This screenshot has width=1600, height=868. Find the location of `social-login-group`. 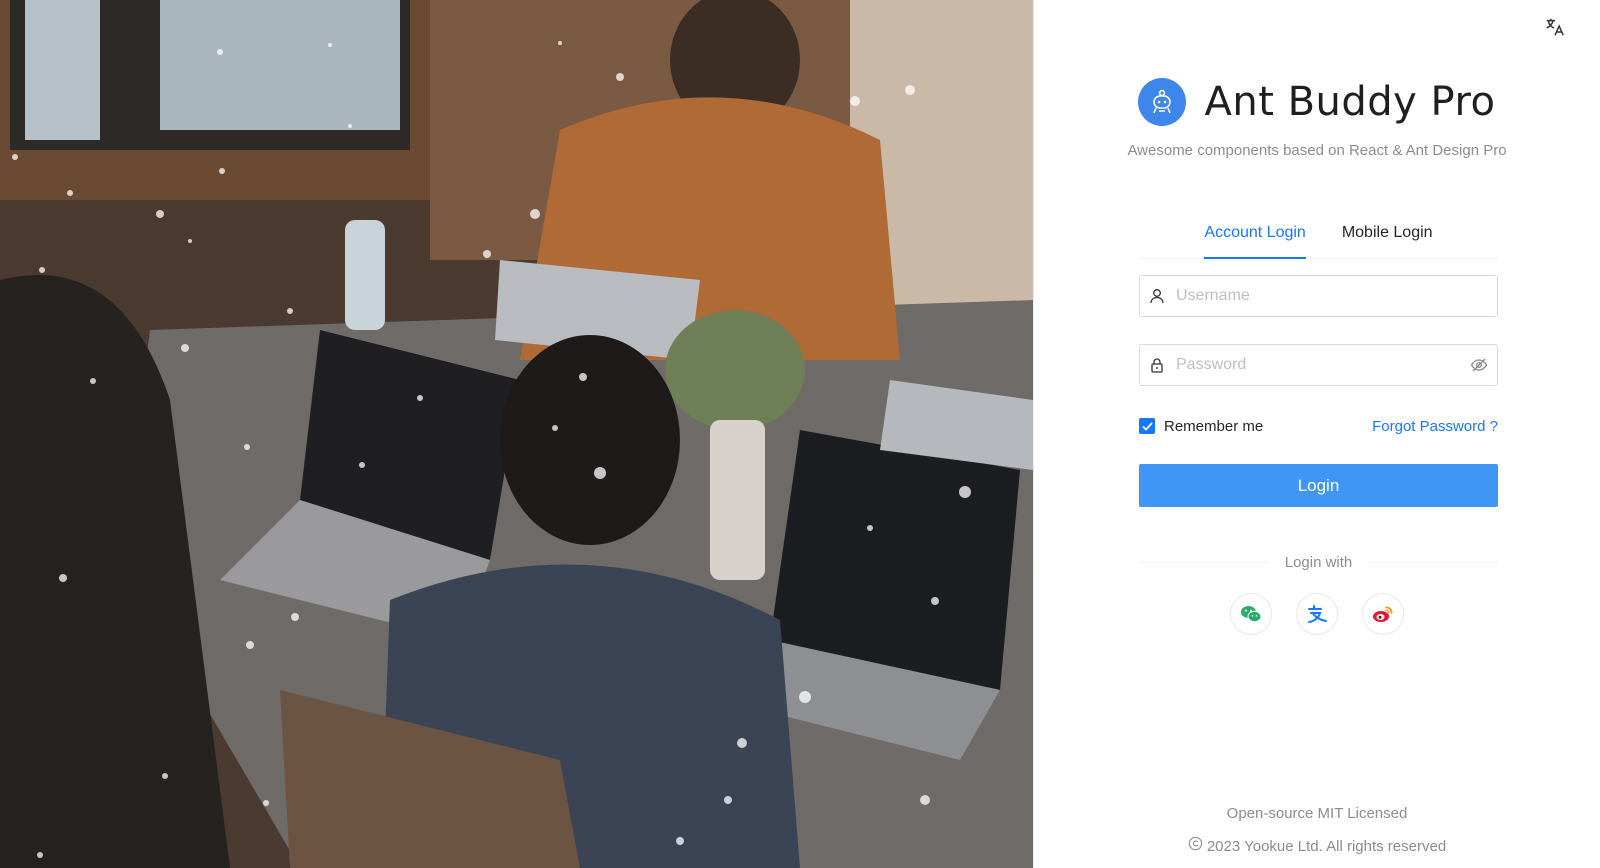

social-login-group is located at coordinates (1317, 614).